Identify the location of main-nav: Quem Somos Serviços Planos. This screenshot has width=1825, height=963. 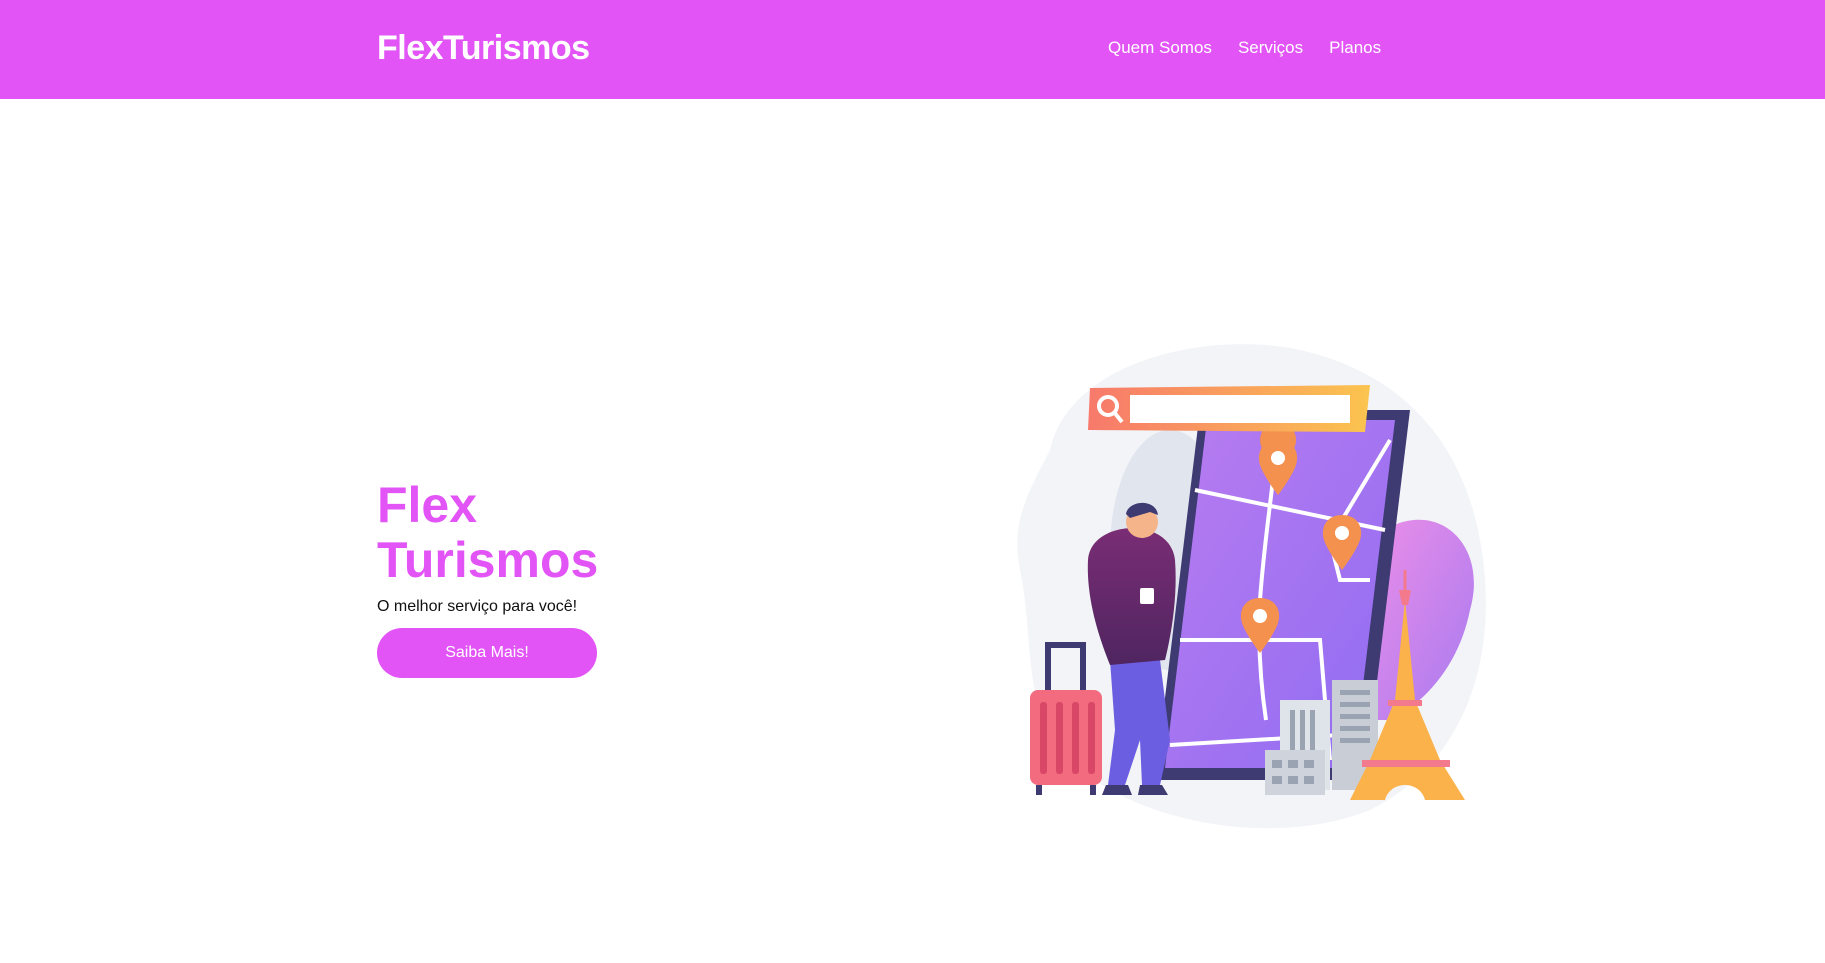
(1244, 48).